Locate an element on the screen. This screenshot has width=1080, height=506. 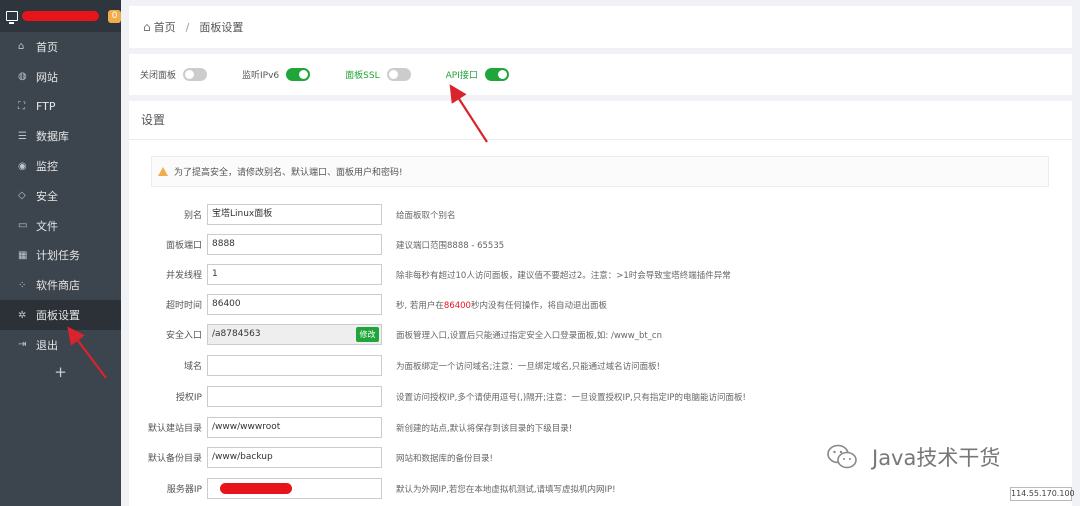
monitor-icon: ◉ is located at coordinates (22, 166).